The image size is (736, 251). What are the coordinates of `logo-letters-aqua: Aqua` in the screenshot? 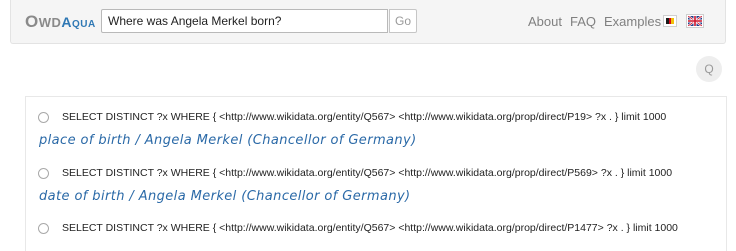 It's located at (78, 22).